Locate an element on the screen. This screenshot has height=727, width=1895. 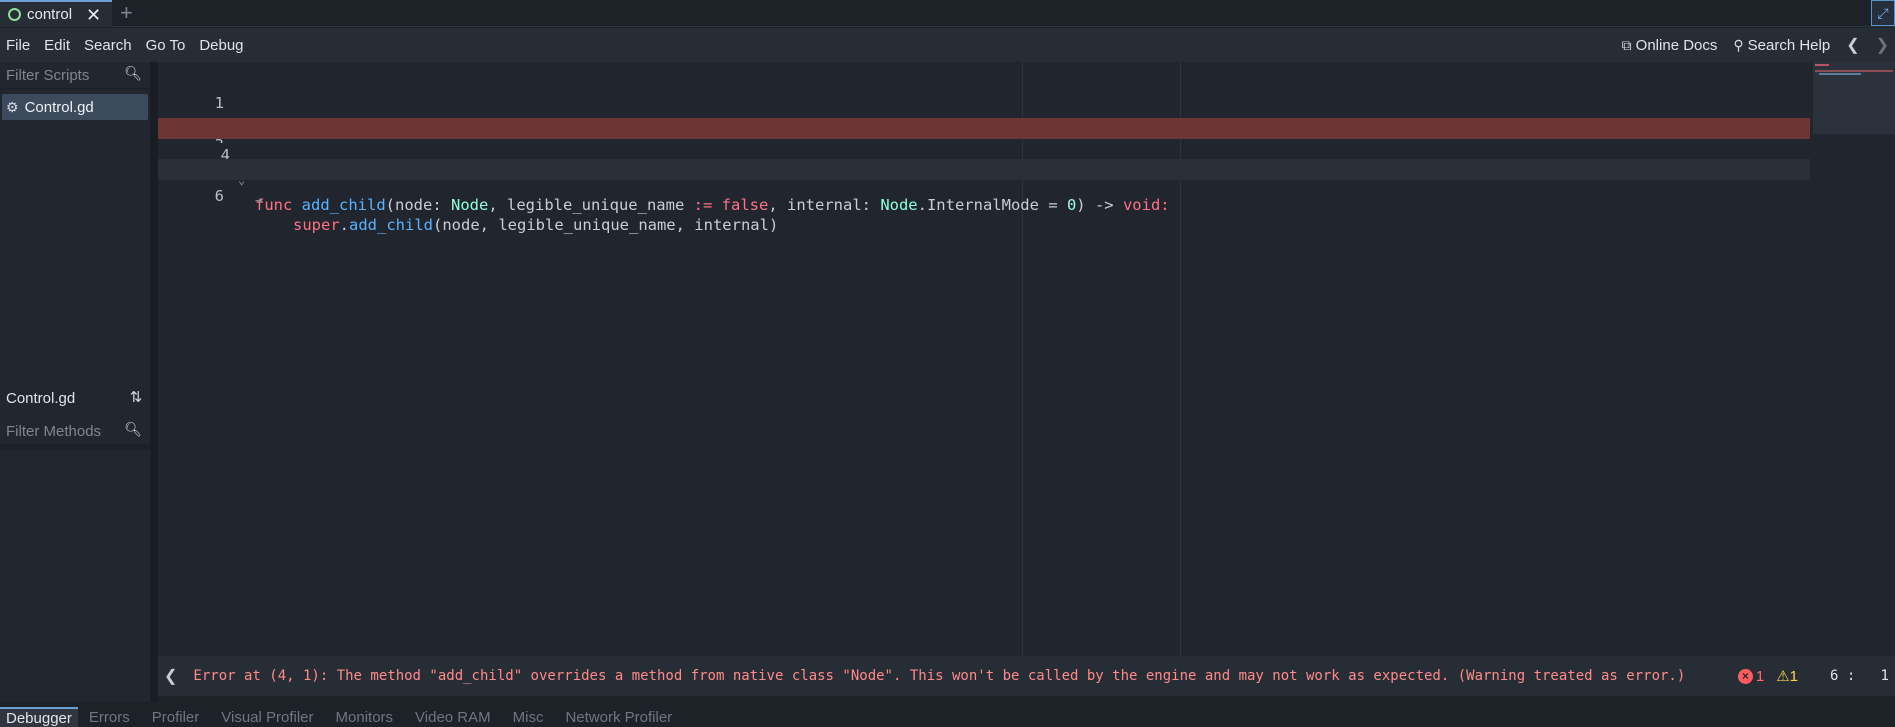
menu-edit: Edit is located at coordinates (57, 45).